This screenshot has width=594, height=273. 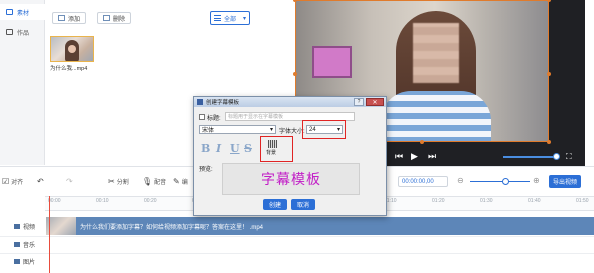 What do you see at coordinates (61, 18) in the screenshot?
I see `folder-add-icon` at bounding box center [61, 18].